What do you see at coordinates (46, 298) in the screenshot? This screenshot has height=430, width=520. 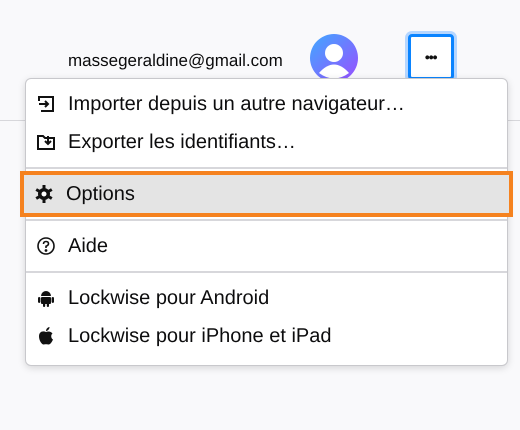 I see `android-icon` at bounding box center [46, 298].